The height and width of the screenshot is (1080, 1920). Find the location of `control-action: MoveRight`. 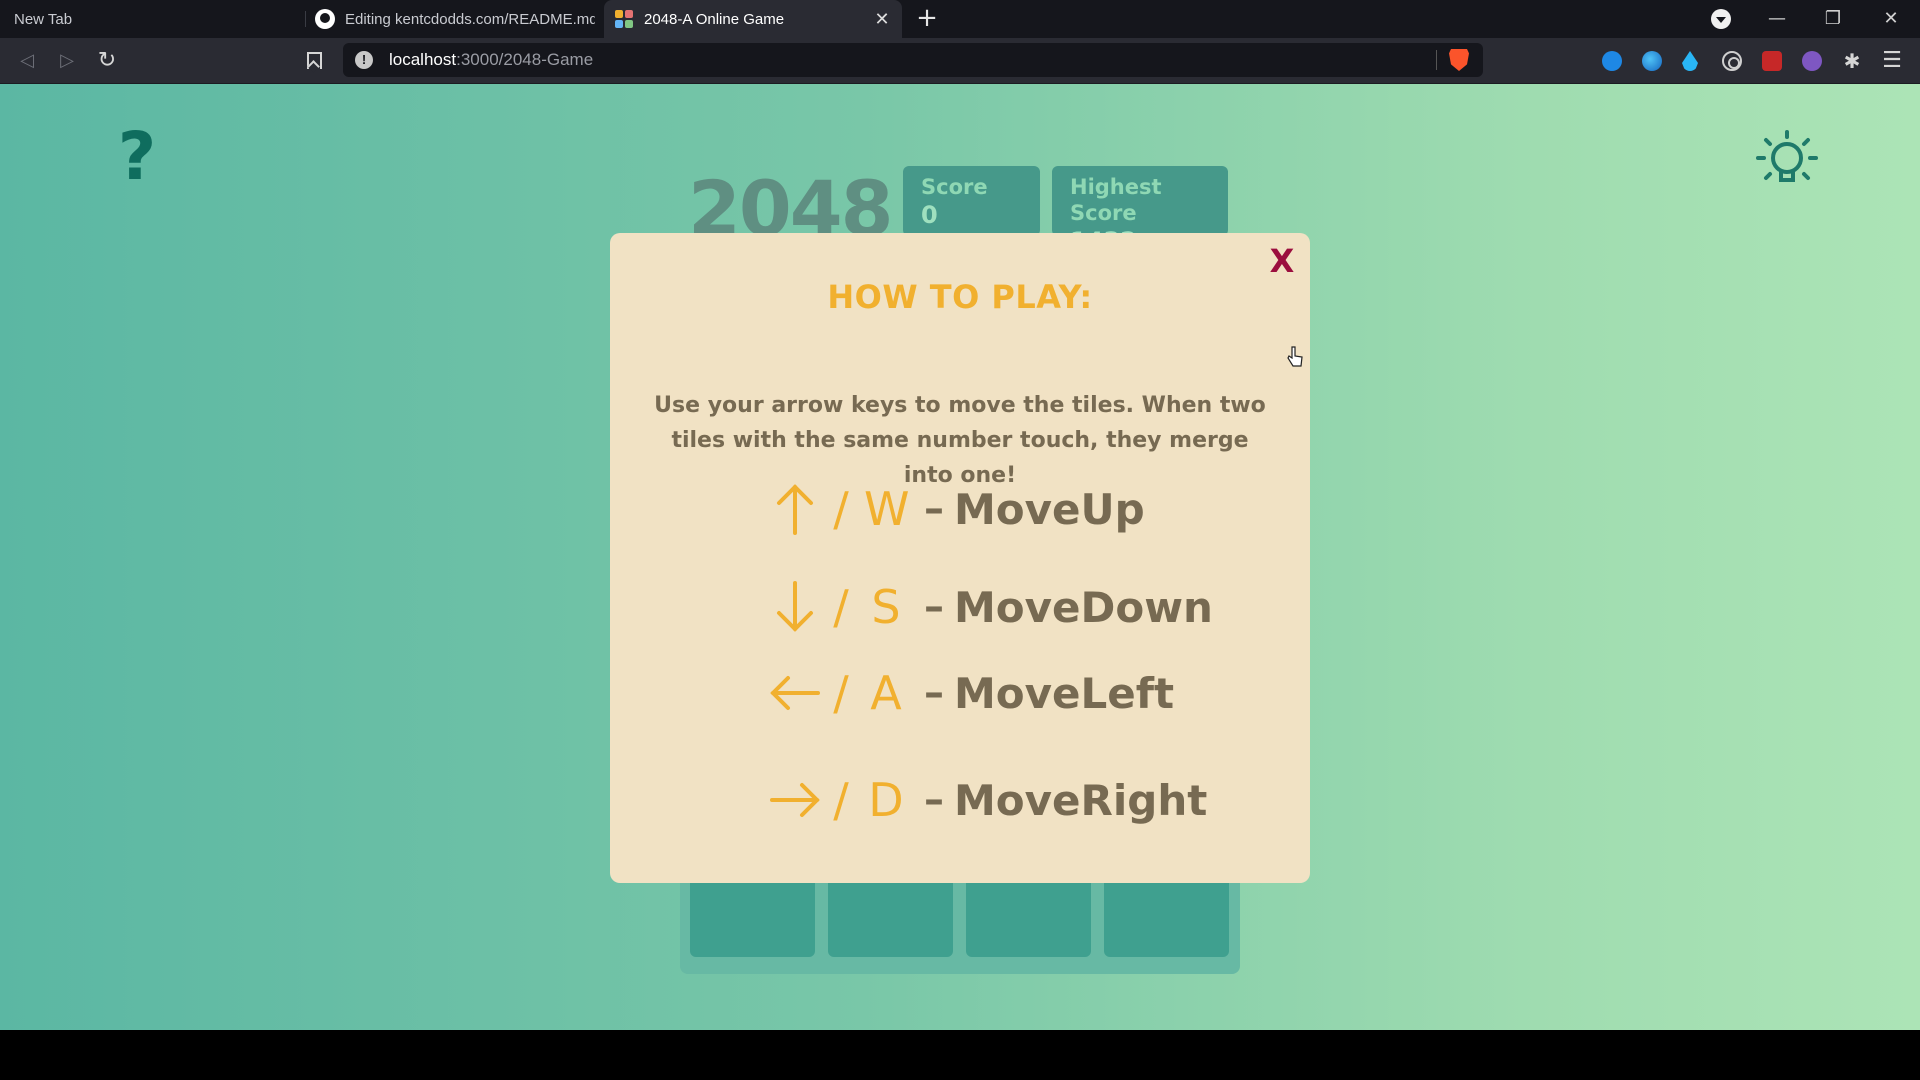

control-action: MoveRight is located at coordinates (1081, 800).